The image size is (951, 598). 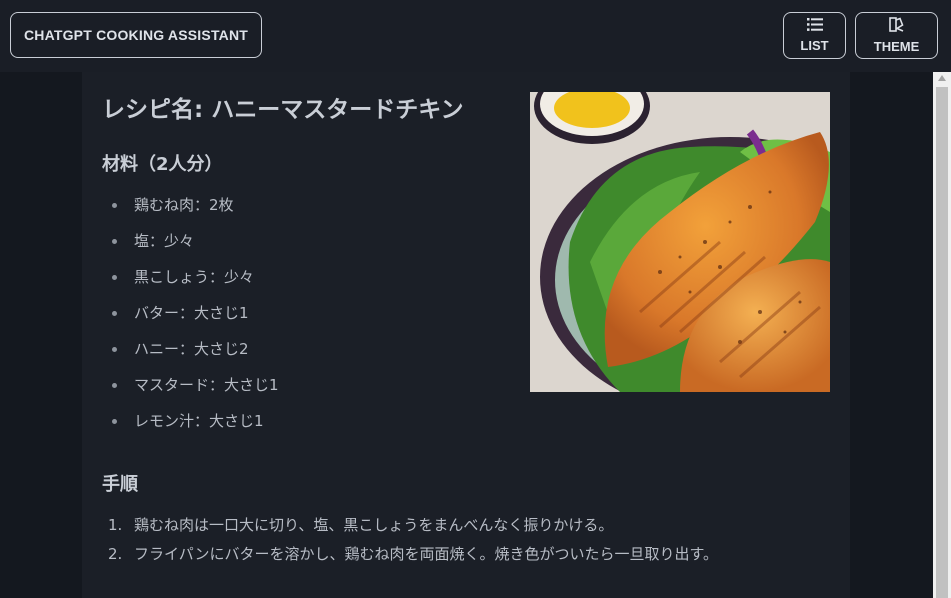 I want to click on list-icon, so click(x=814, y=26).